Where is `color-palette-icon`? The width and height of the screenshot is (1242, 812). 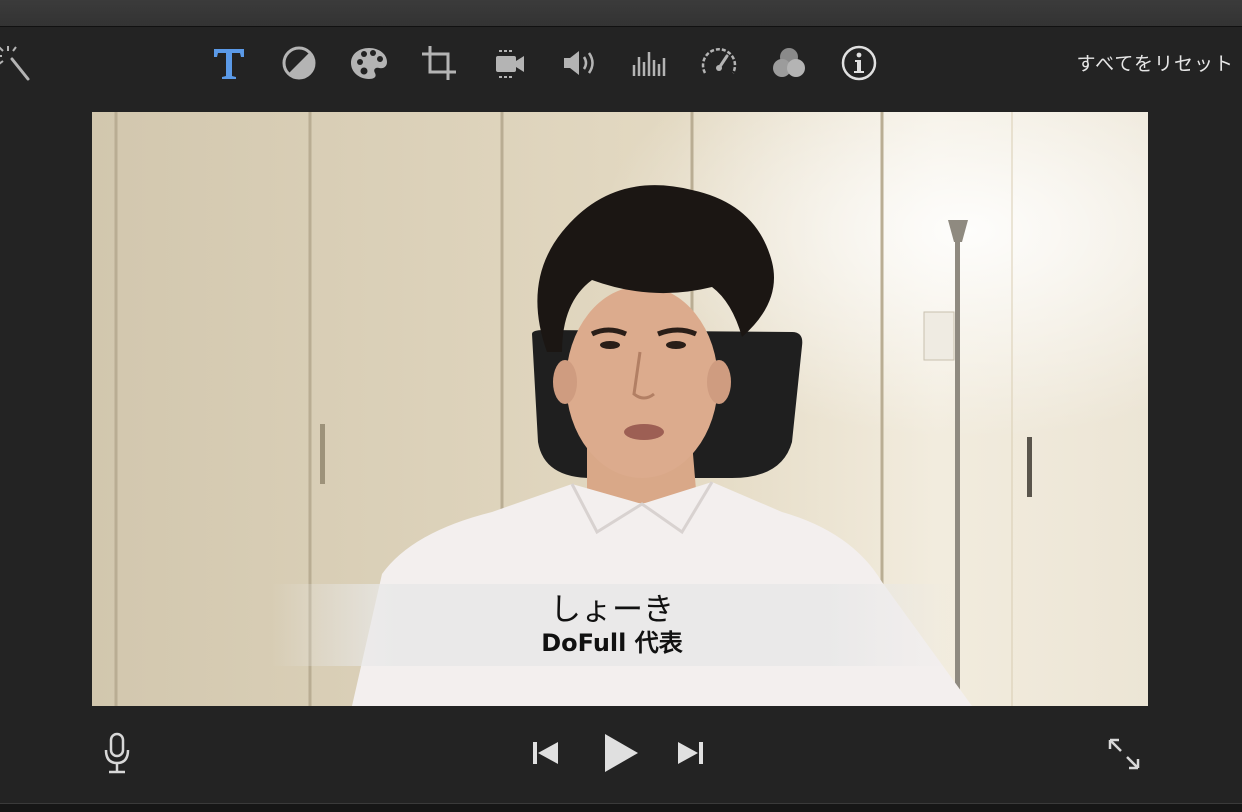
color-palette-icon is located at coordinates (369, 63).